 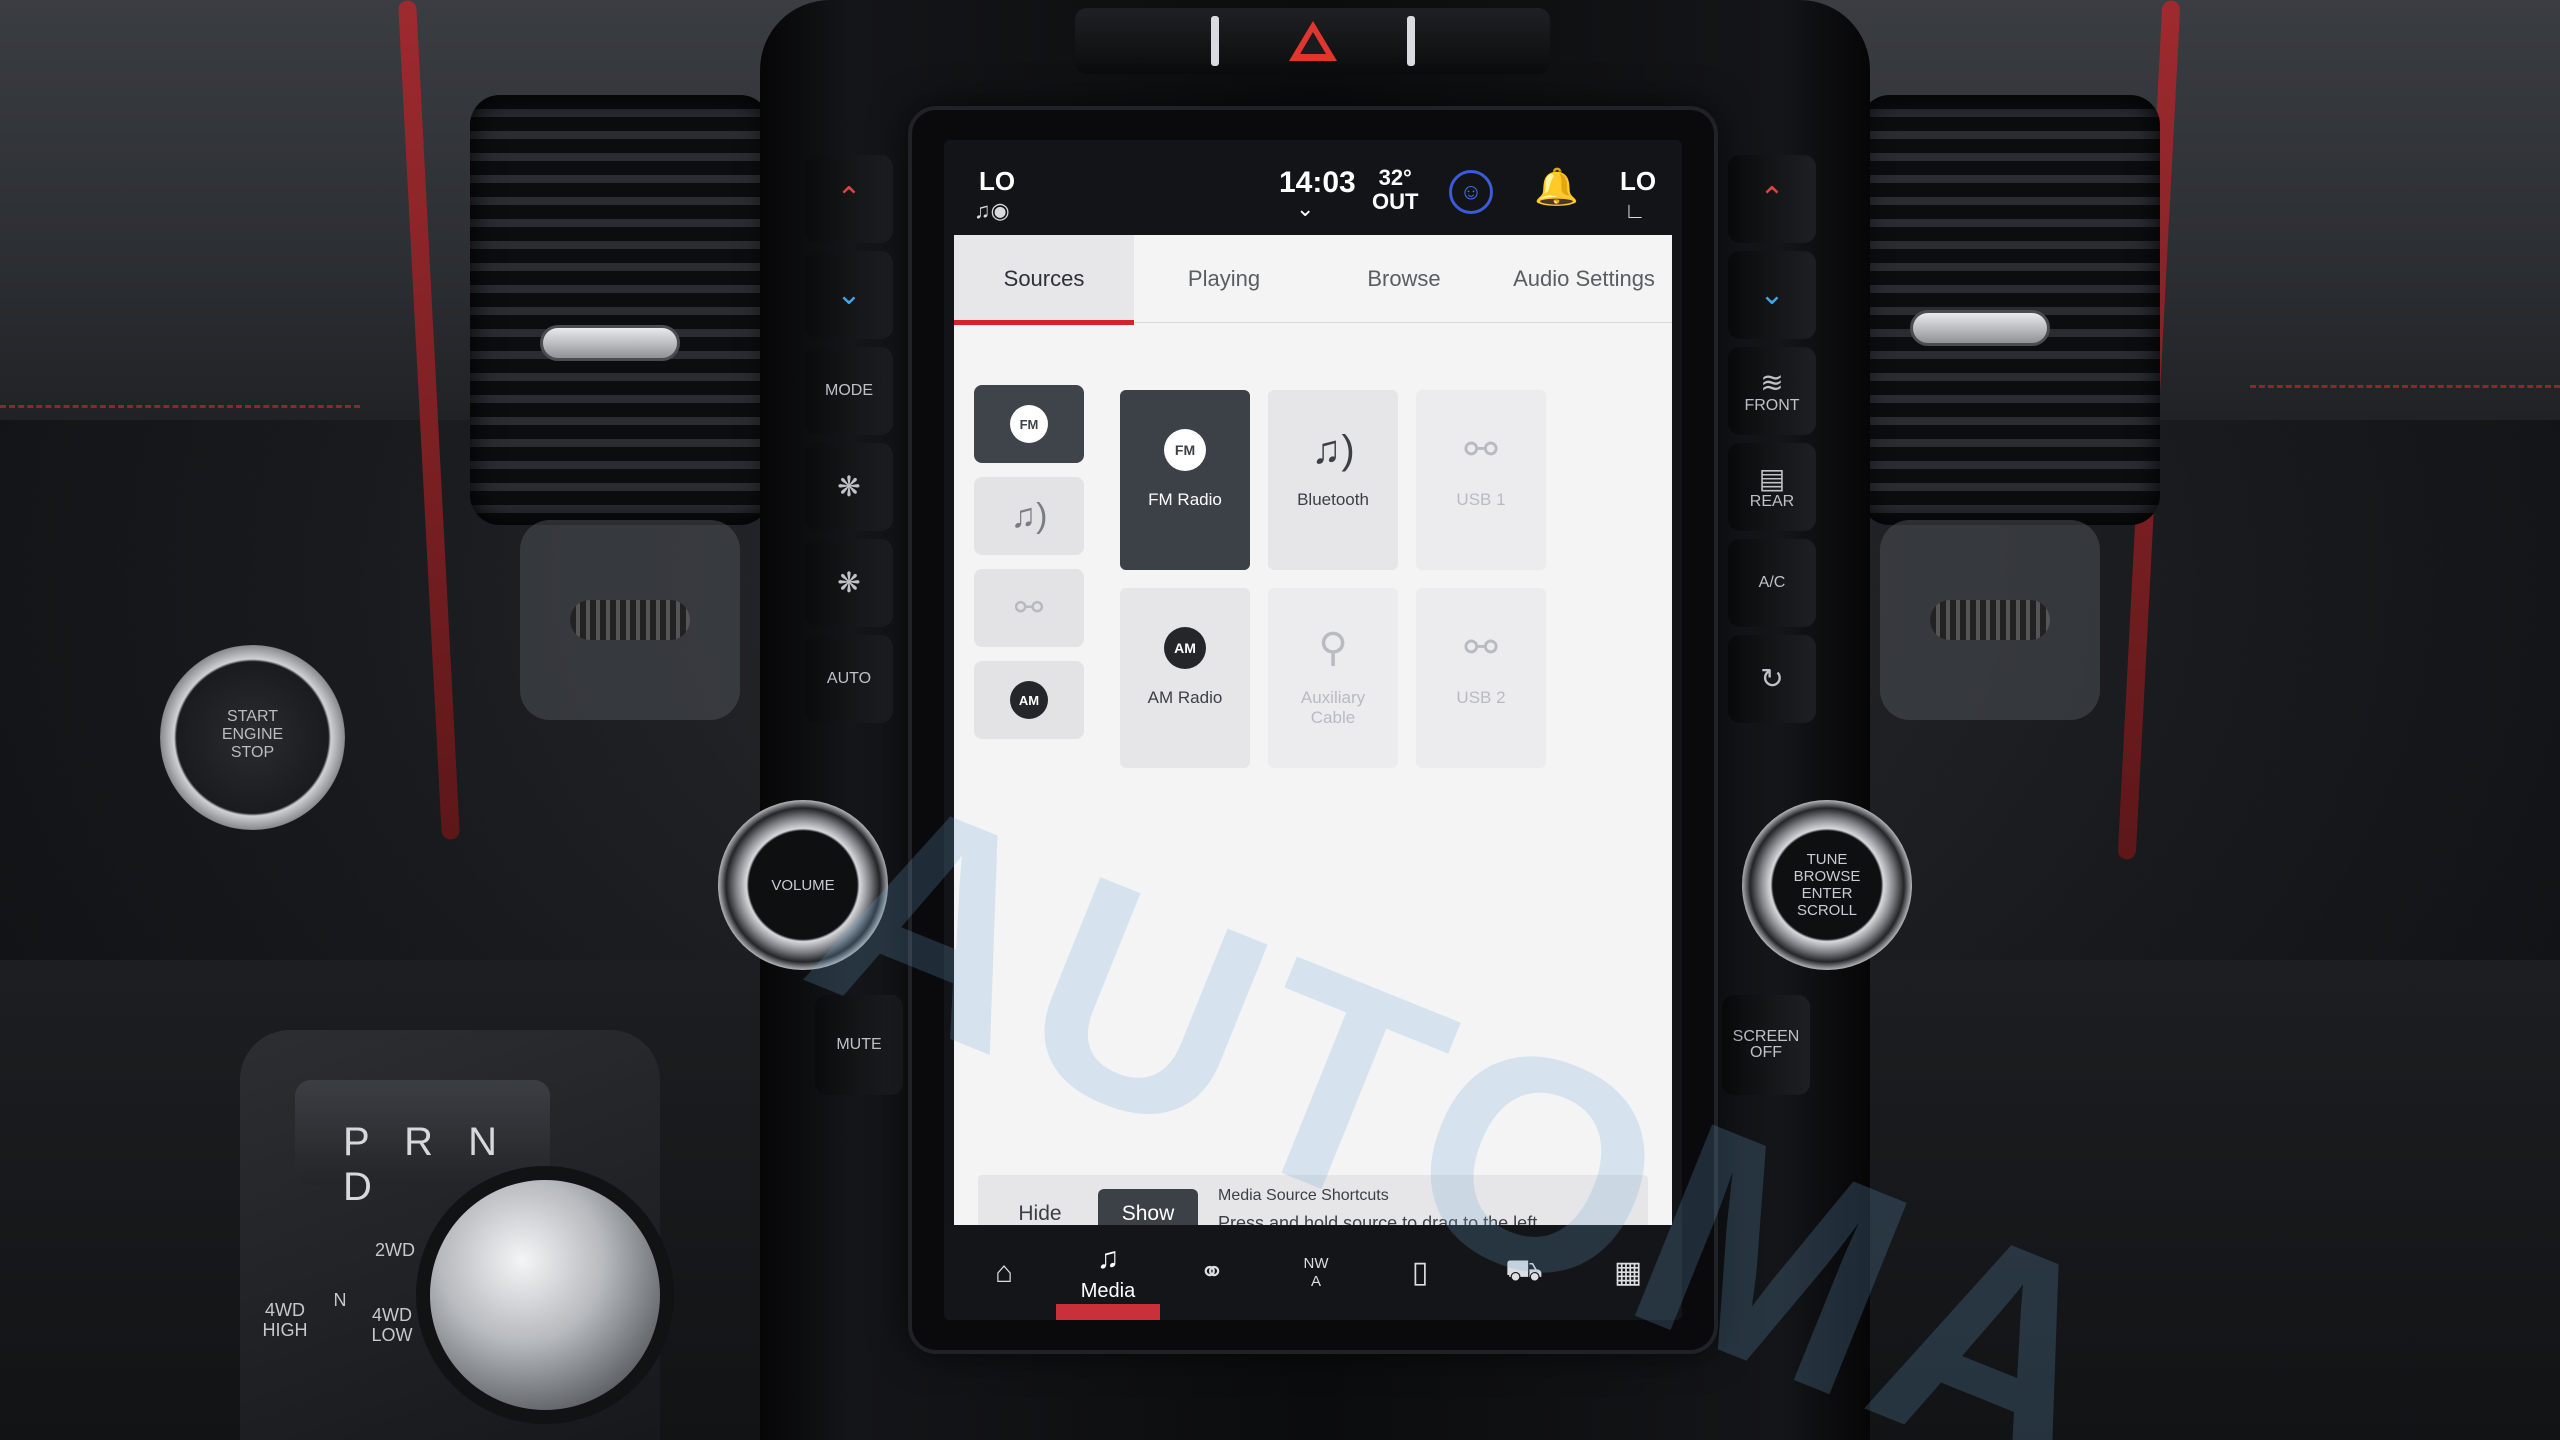 I want to click on shortcut-bluetooth: ♫), so click(x=1029, y=516).